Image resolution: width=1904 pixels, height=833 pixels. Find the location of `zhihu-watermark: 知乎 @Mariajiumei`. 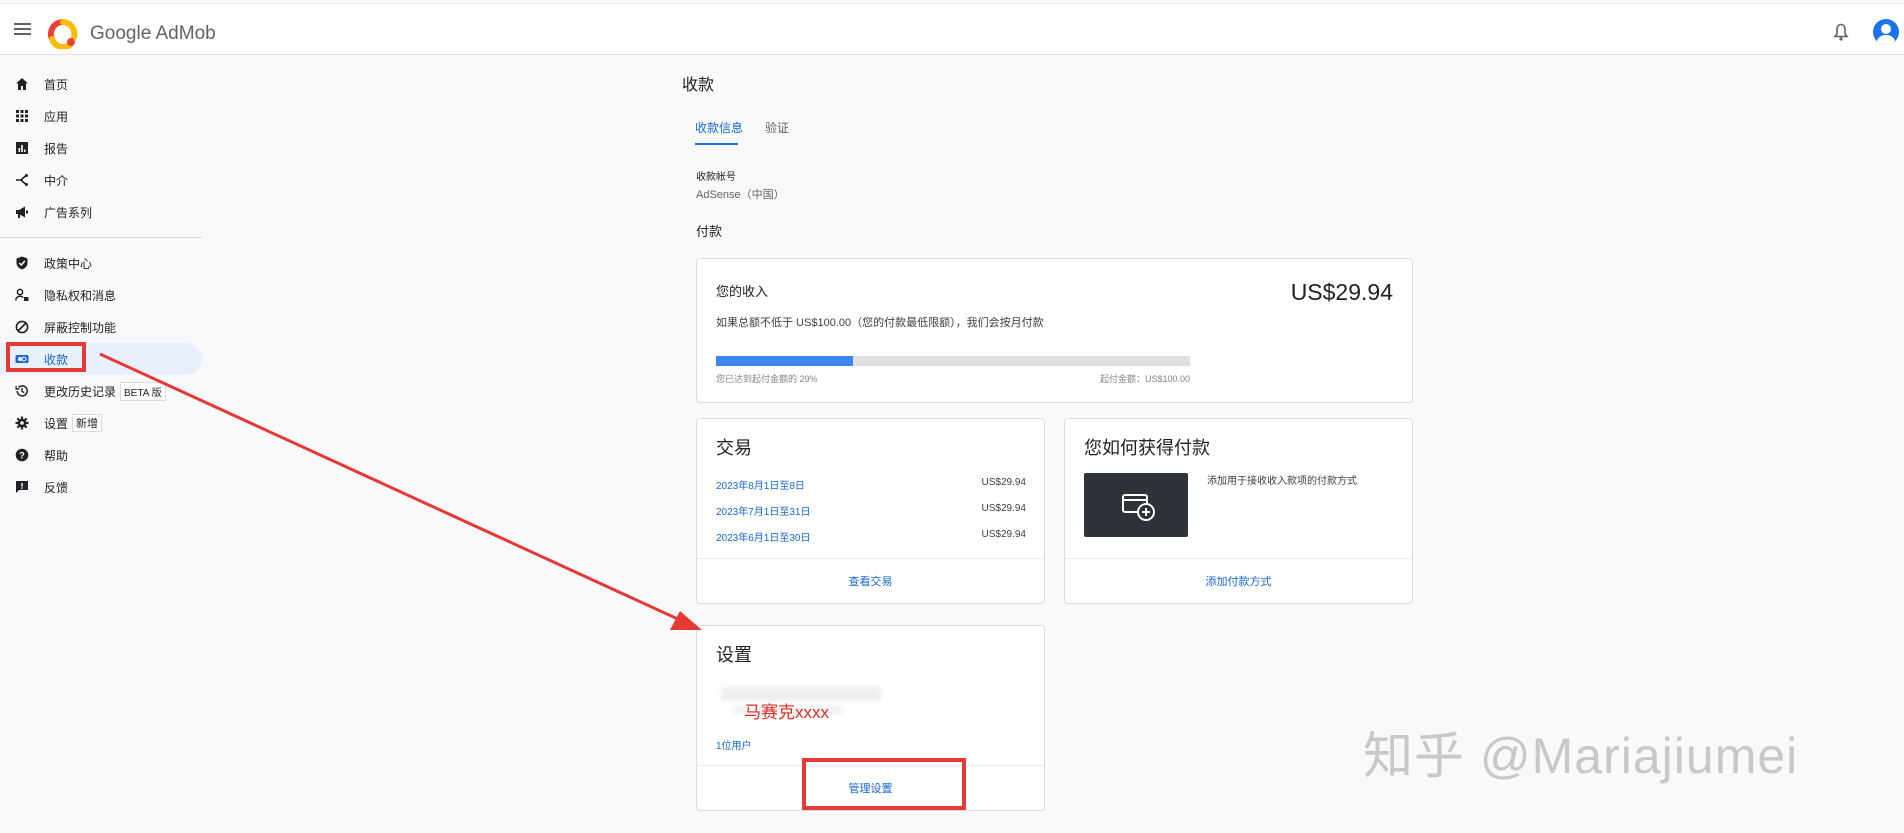

zhihu-watermark: 知乎 @Mariajiumei is located at coordinates (1581, 756).